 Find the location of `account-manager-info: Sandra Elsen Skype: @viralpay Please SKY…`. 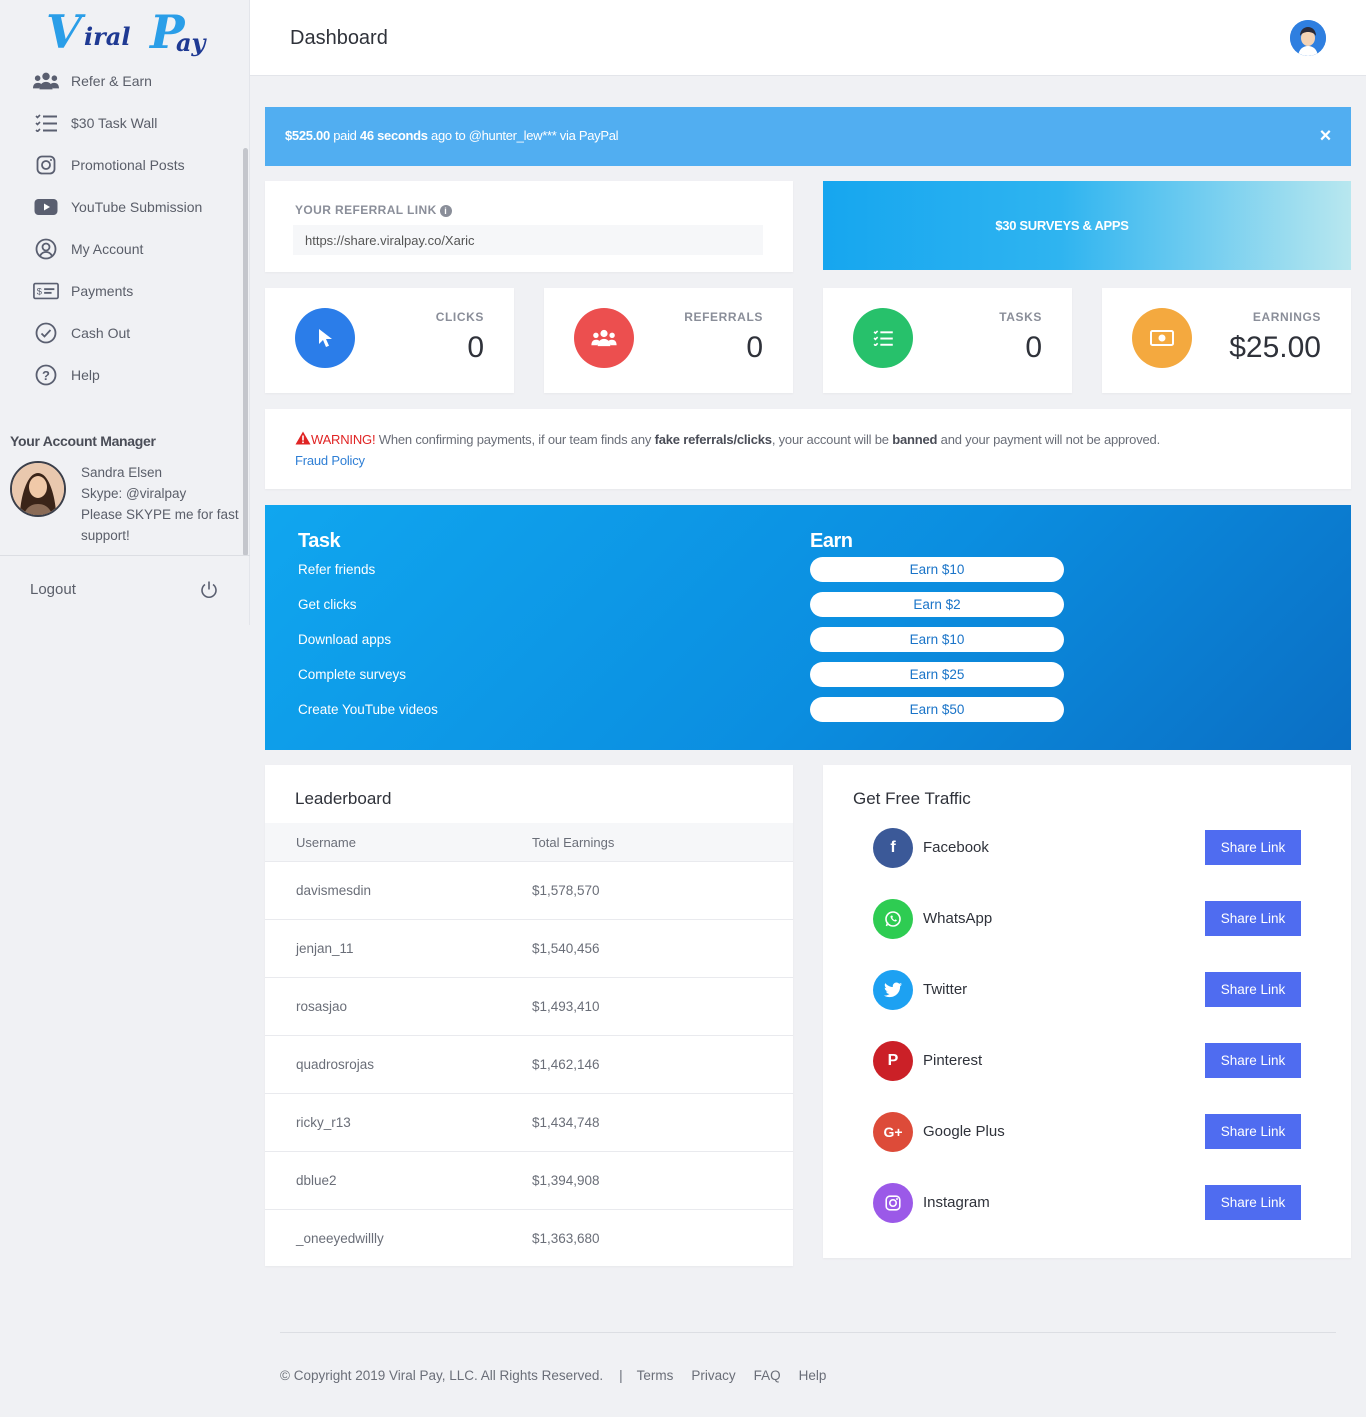

account-manager-info: Sandra Elsen Skype: @viralpay Please SKY… is located at coordinates (161, 504).